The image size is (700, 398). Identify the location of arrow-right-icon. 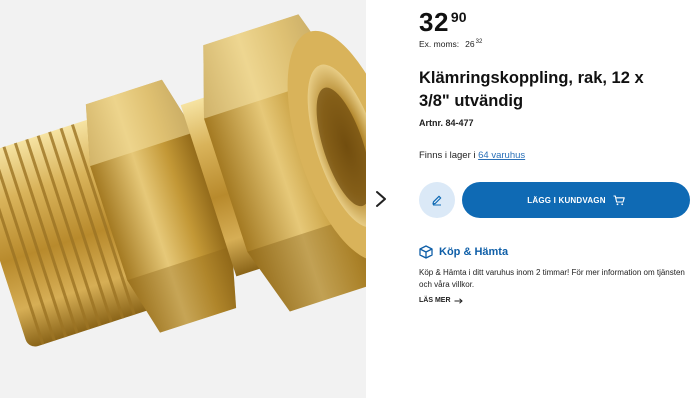
(458, 300).